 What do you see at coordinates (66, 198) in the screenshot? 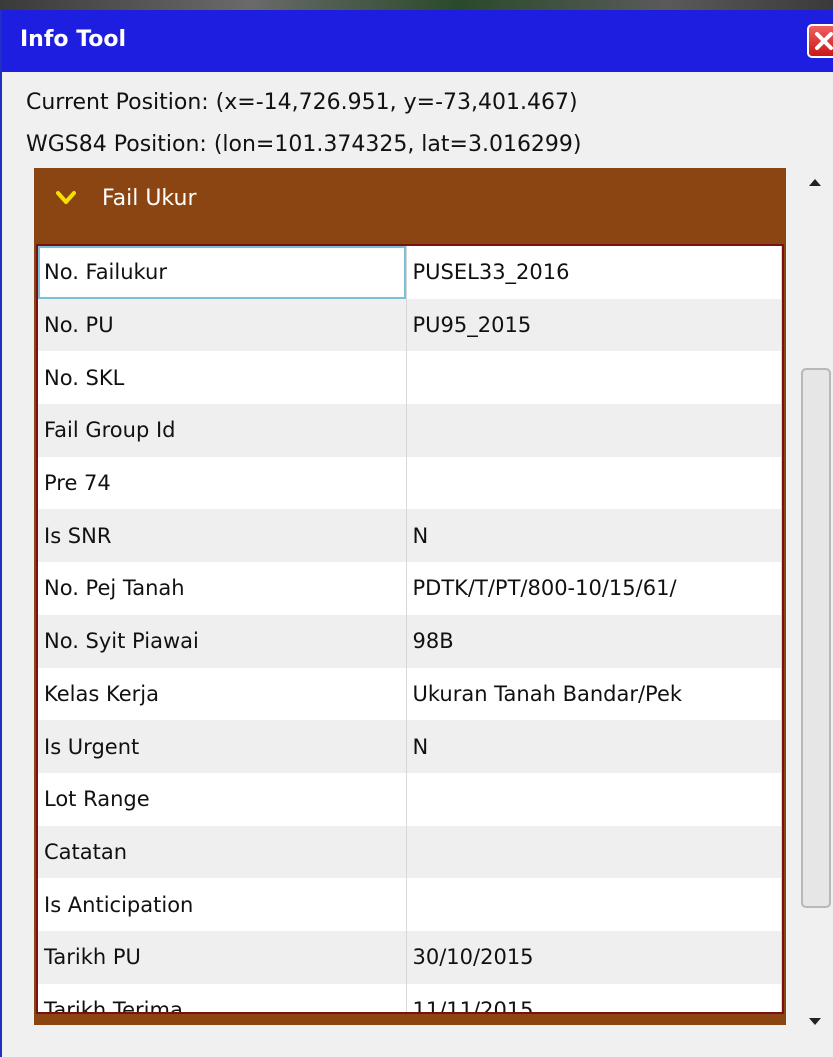
I see `chevron-down-icon` at bounding box center [66, 198].